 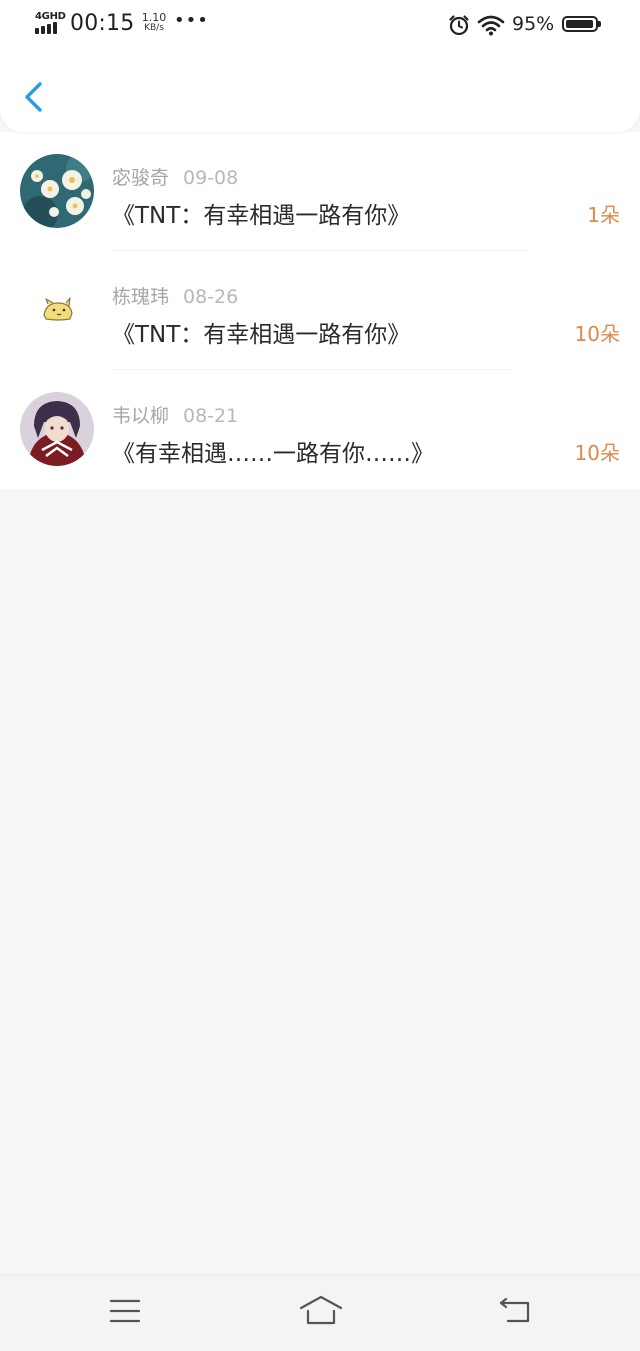 What do you see at coordinates (57, 191) in the screenshot?
I see `flowers-avatar` at bounding box center [57, 191].